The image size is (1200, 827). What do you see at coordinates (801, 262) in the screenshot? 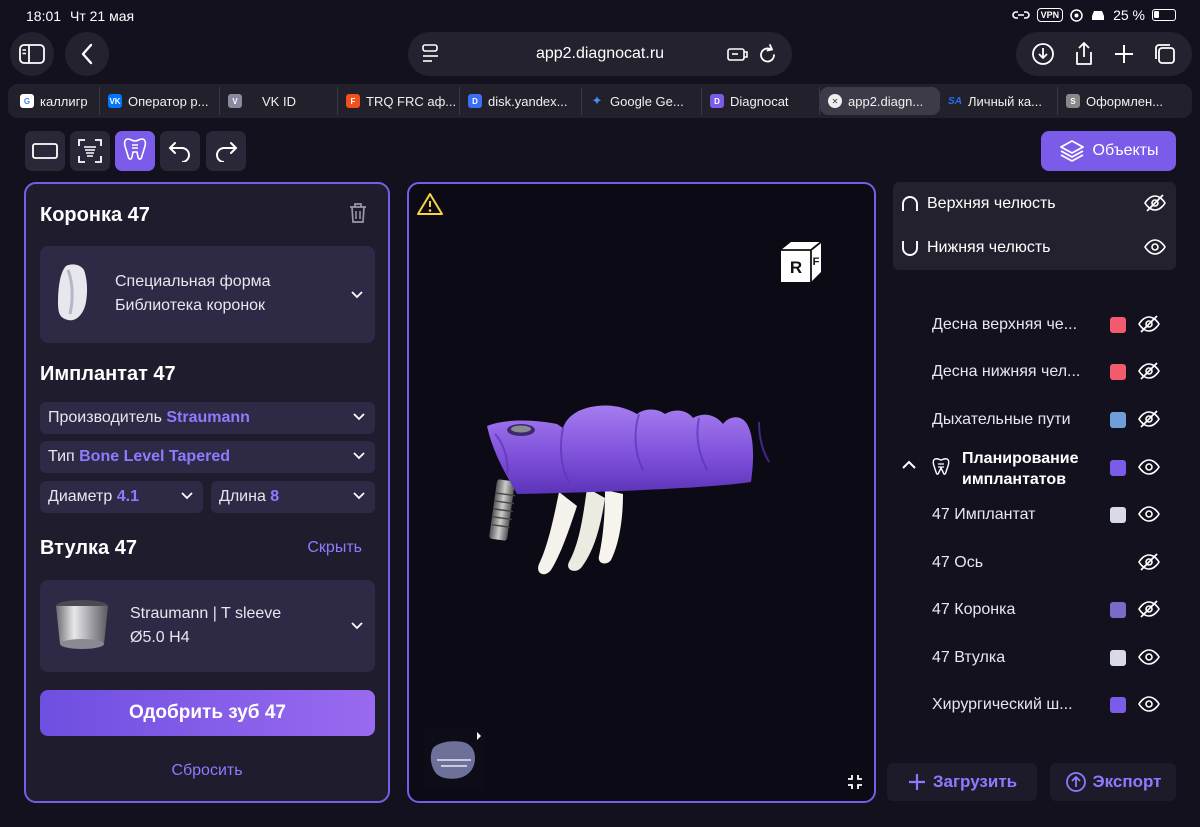
I see `view-cube-icon: R F` at bounding box center [801, 262].